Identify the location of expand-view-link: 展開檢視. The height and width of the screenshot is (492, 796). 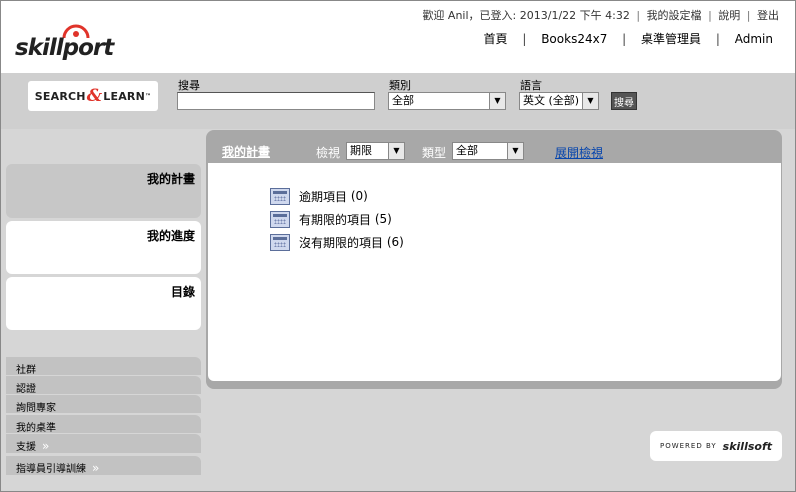
(579, 152).